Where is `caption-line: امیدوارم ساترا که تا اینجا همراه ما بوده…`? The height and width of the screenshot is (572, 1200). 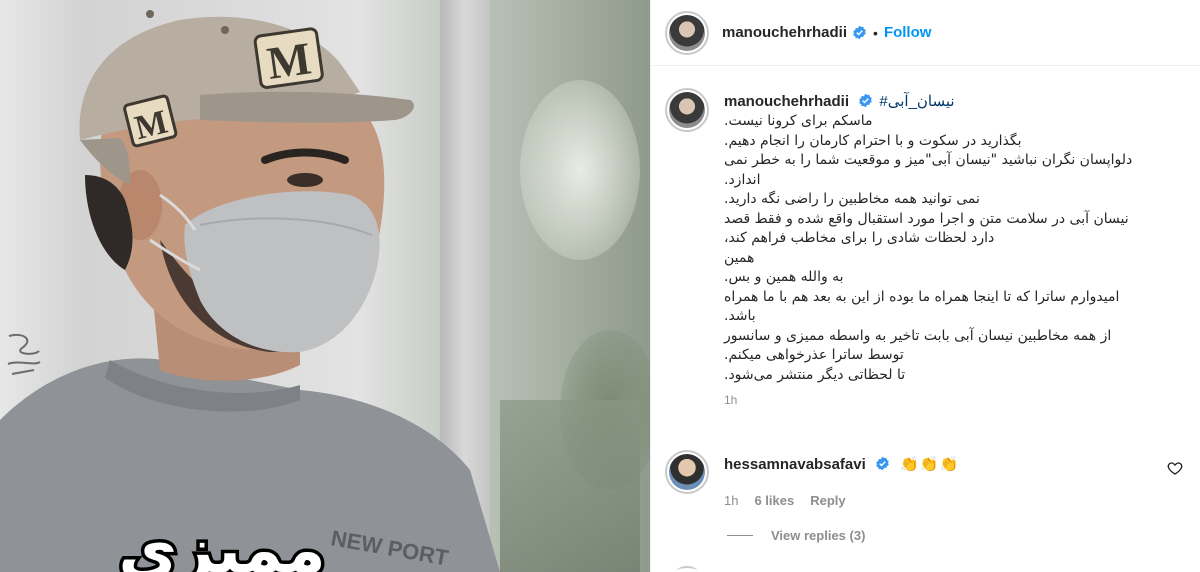 caption-line: امیدوارم ساترا که تا اینجا همراه ما بوده… is located at coordinates (922, 296).